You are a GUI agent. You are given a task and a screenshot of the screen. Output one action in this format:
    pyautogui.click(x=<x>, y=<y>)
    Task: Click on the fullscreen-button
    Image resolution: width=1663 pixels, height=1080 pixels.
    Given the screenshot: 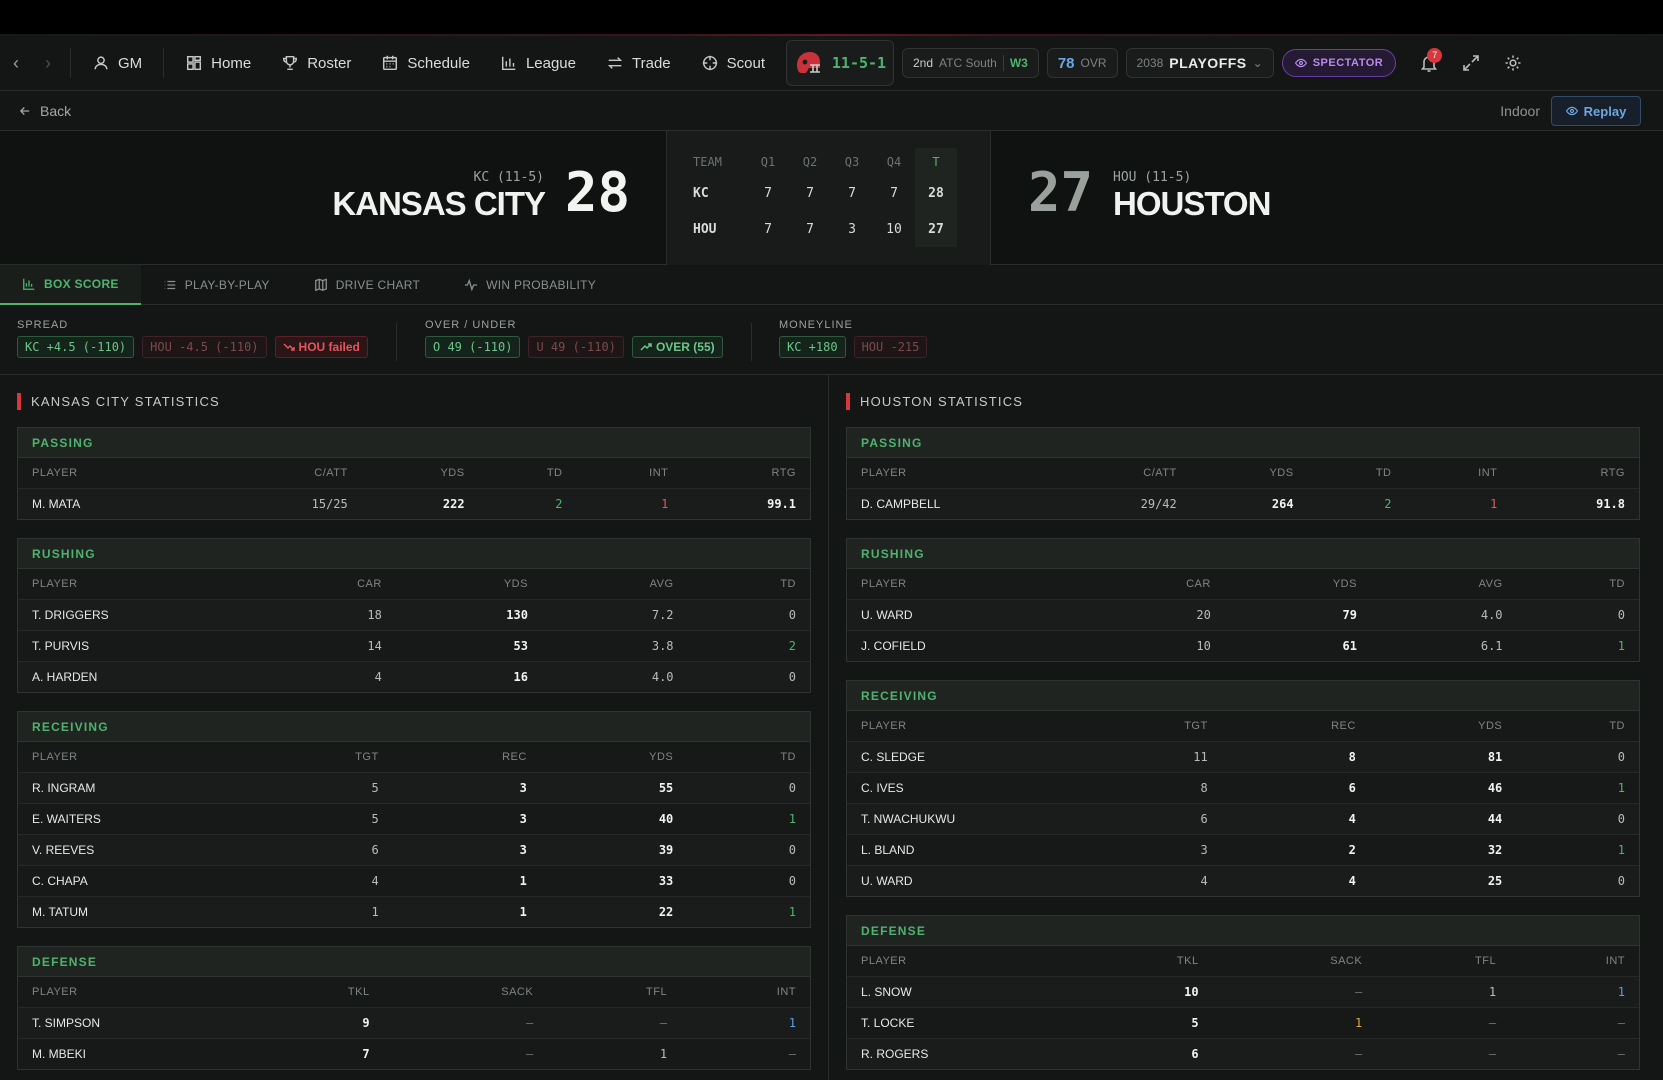 What is the action you would take?
    pyautogui.click(x=1471, y=63)
    